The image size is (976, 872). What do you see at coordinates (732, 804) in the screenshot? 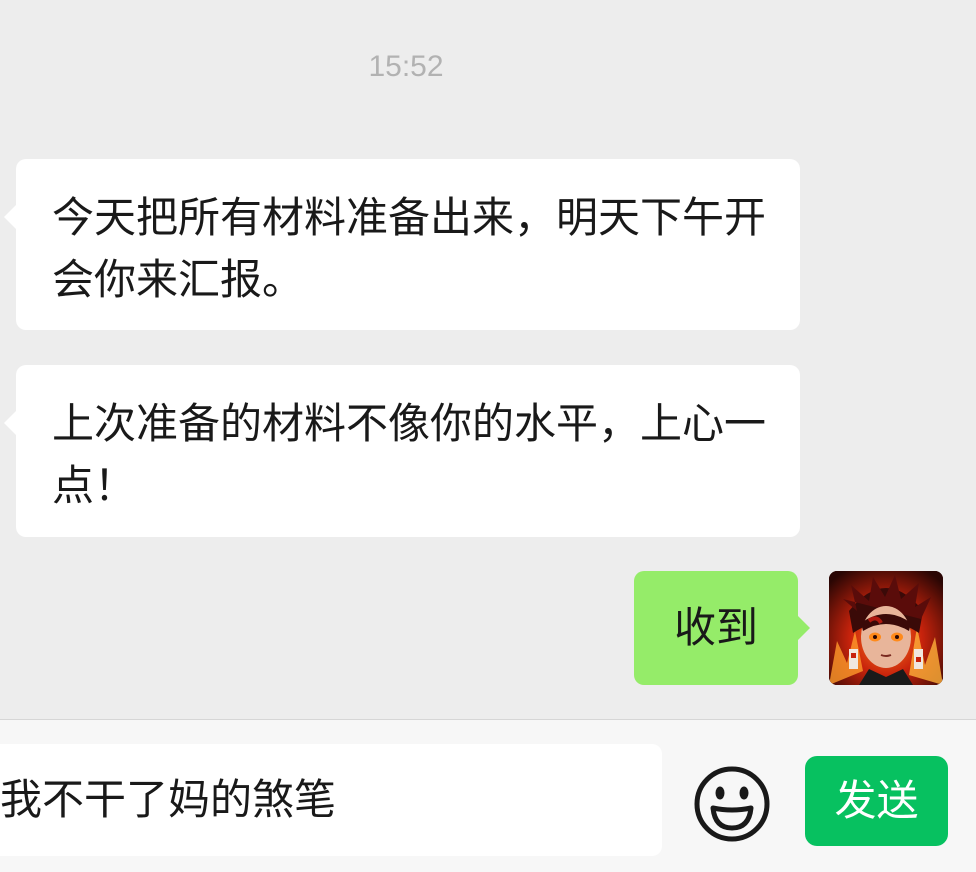
I see `smiley-face-icon` at bounding box center [732, 804].